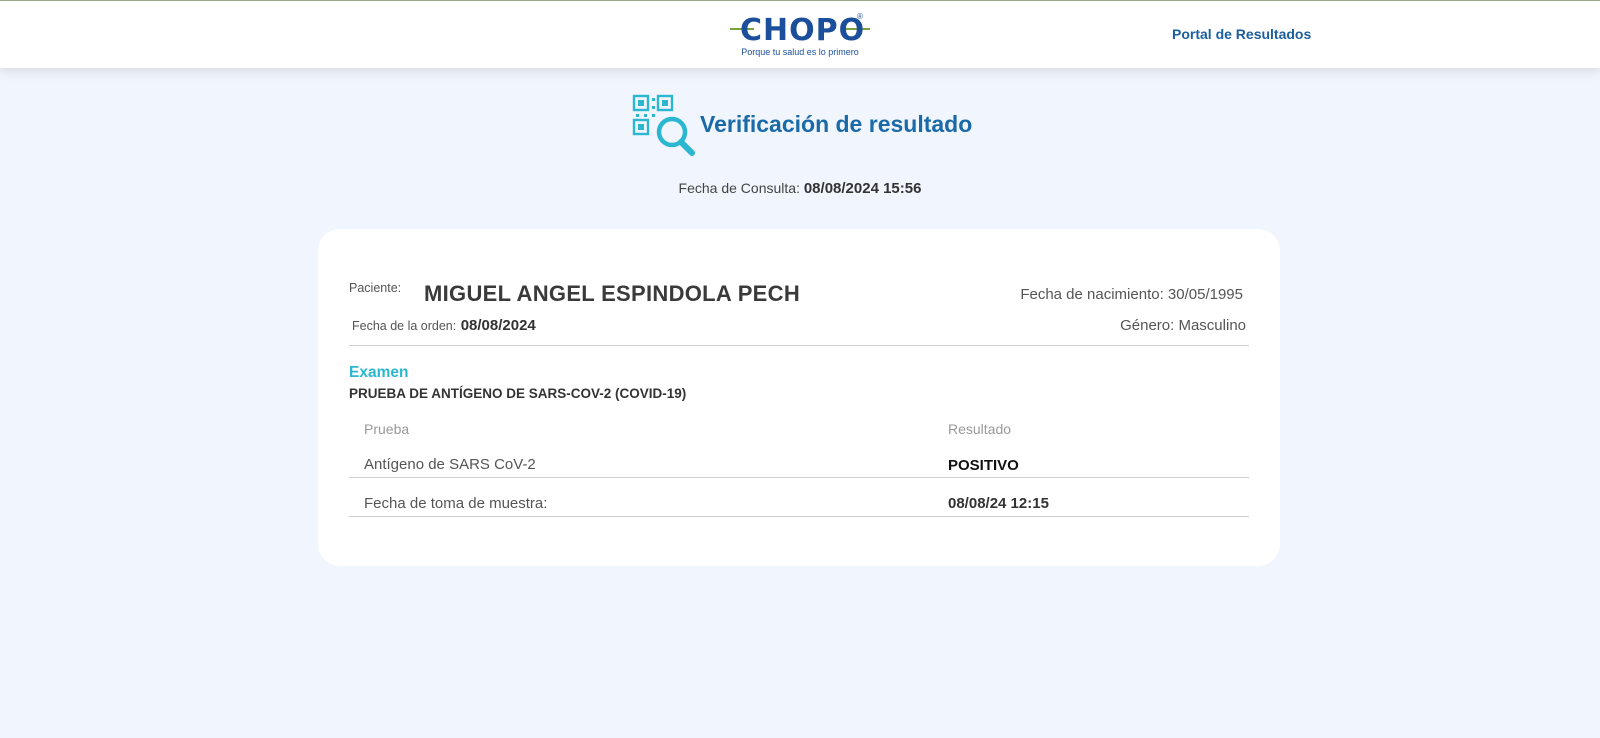  I want to click on patient-label: Paciente:, so click(375, 288).